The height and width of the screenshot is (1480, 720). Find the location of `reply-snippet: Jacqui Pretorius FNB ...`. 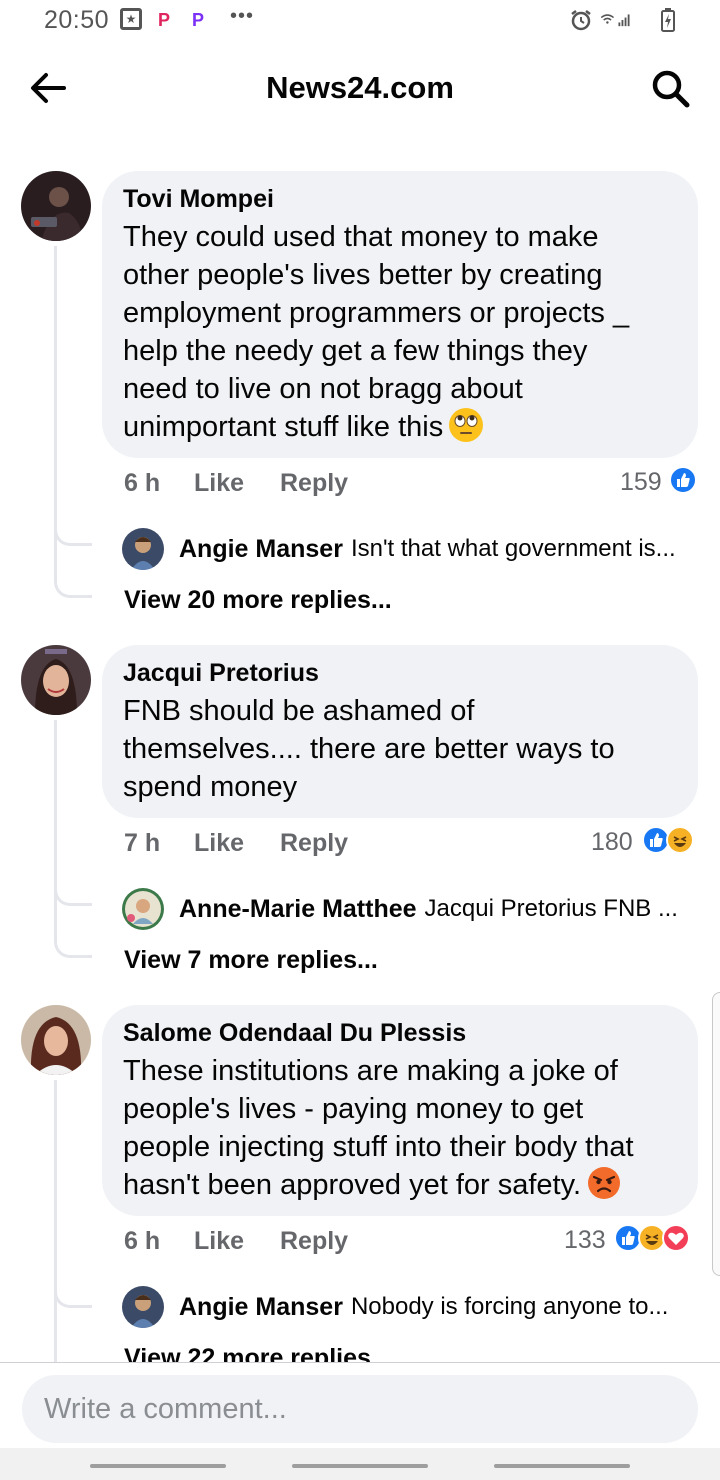

reply-snippet: Jacqui Pretorius FNB ... is located at coordinates (551, 908).